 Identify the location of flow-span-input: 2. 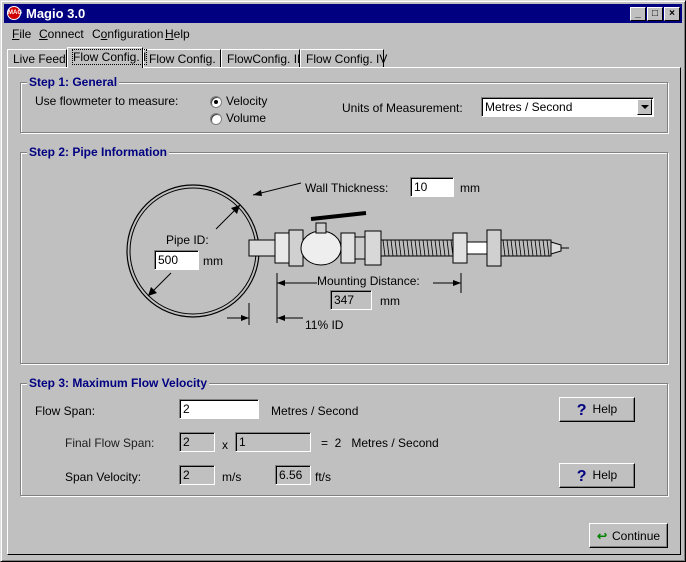
(219, 409).